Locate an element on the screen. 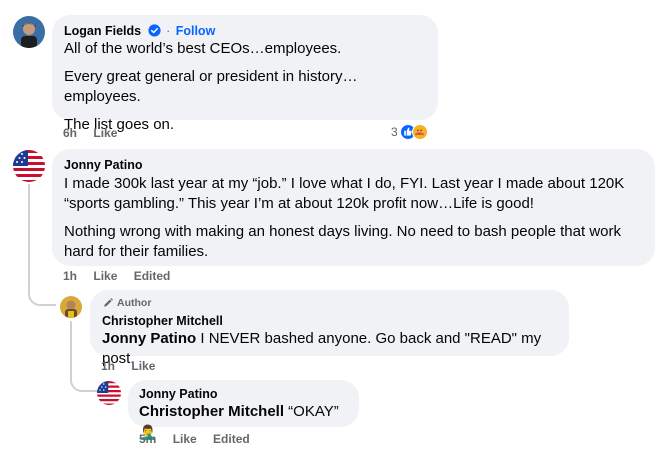 The height and width of the screenshot is (449, 660). reaction-summary: 3 is located at coordinates (409, 132).